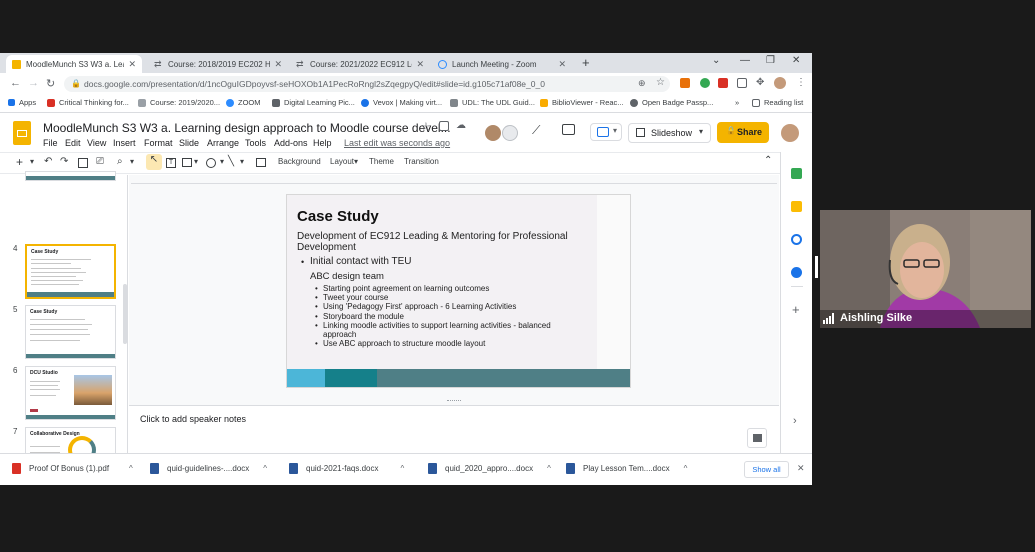 This screenshot has height=552, width=1035. I want to click on menu-view: View, so click(96, 143).